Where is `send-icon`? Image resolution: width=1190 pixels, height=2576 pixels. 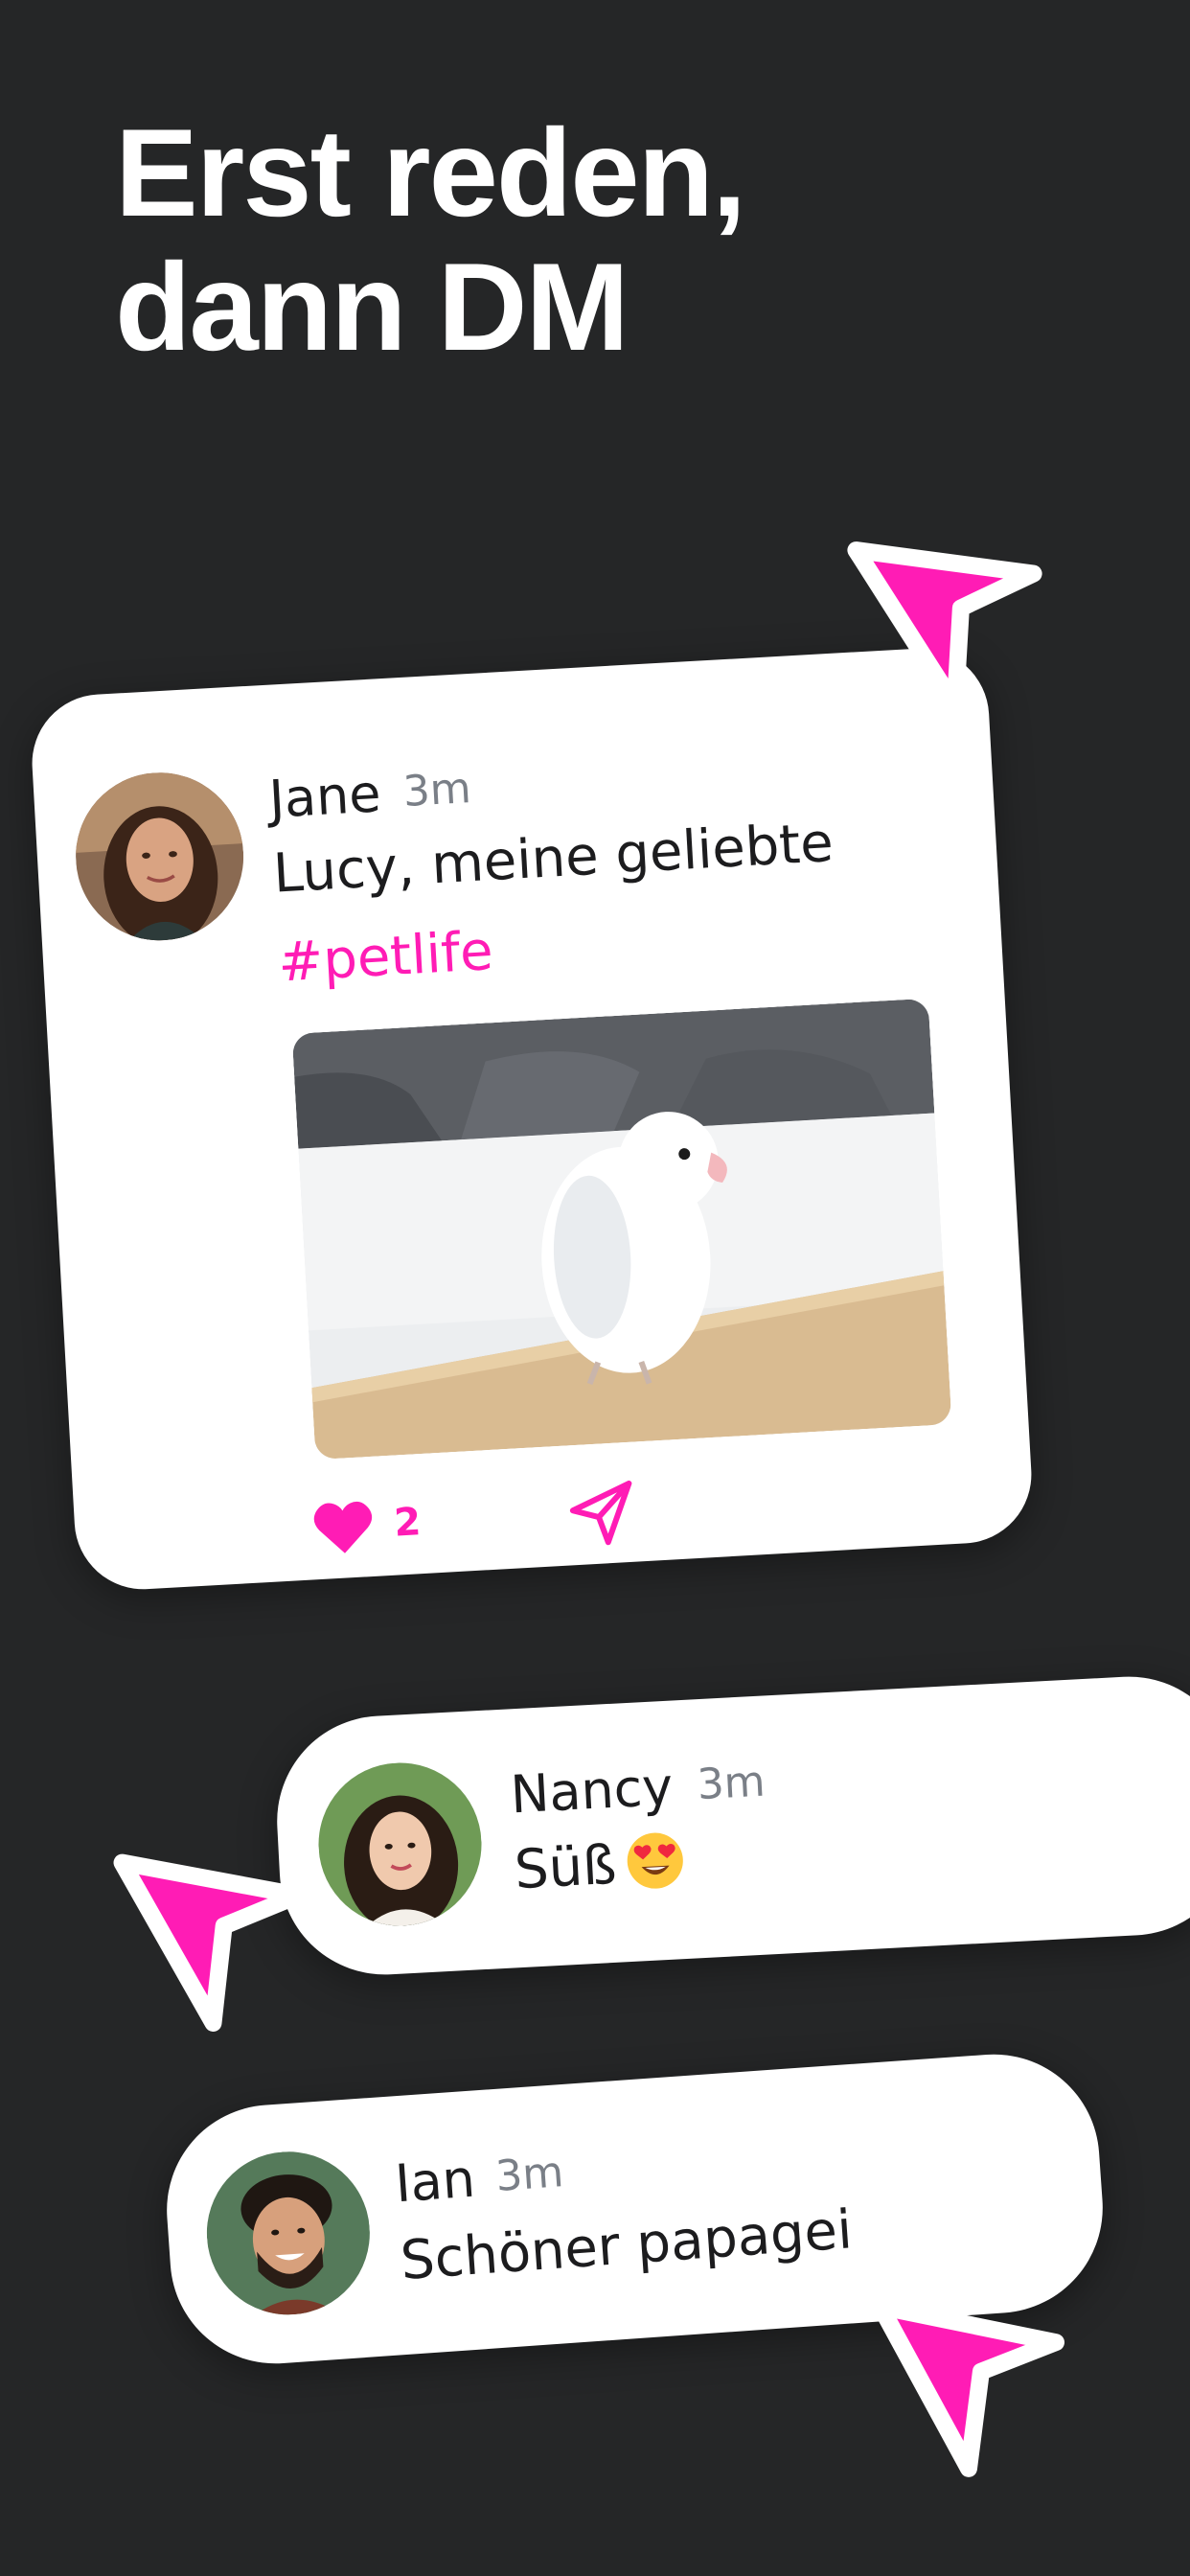 send-icon is located at coordinates (601, 1513).